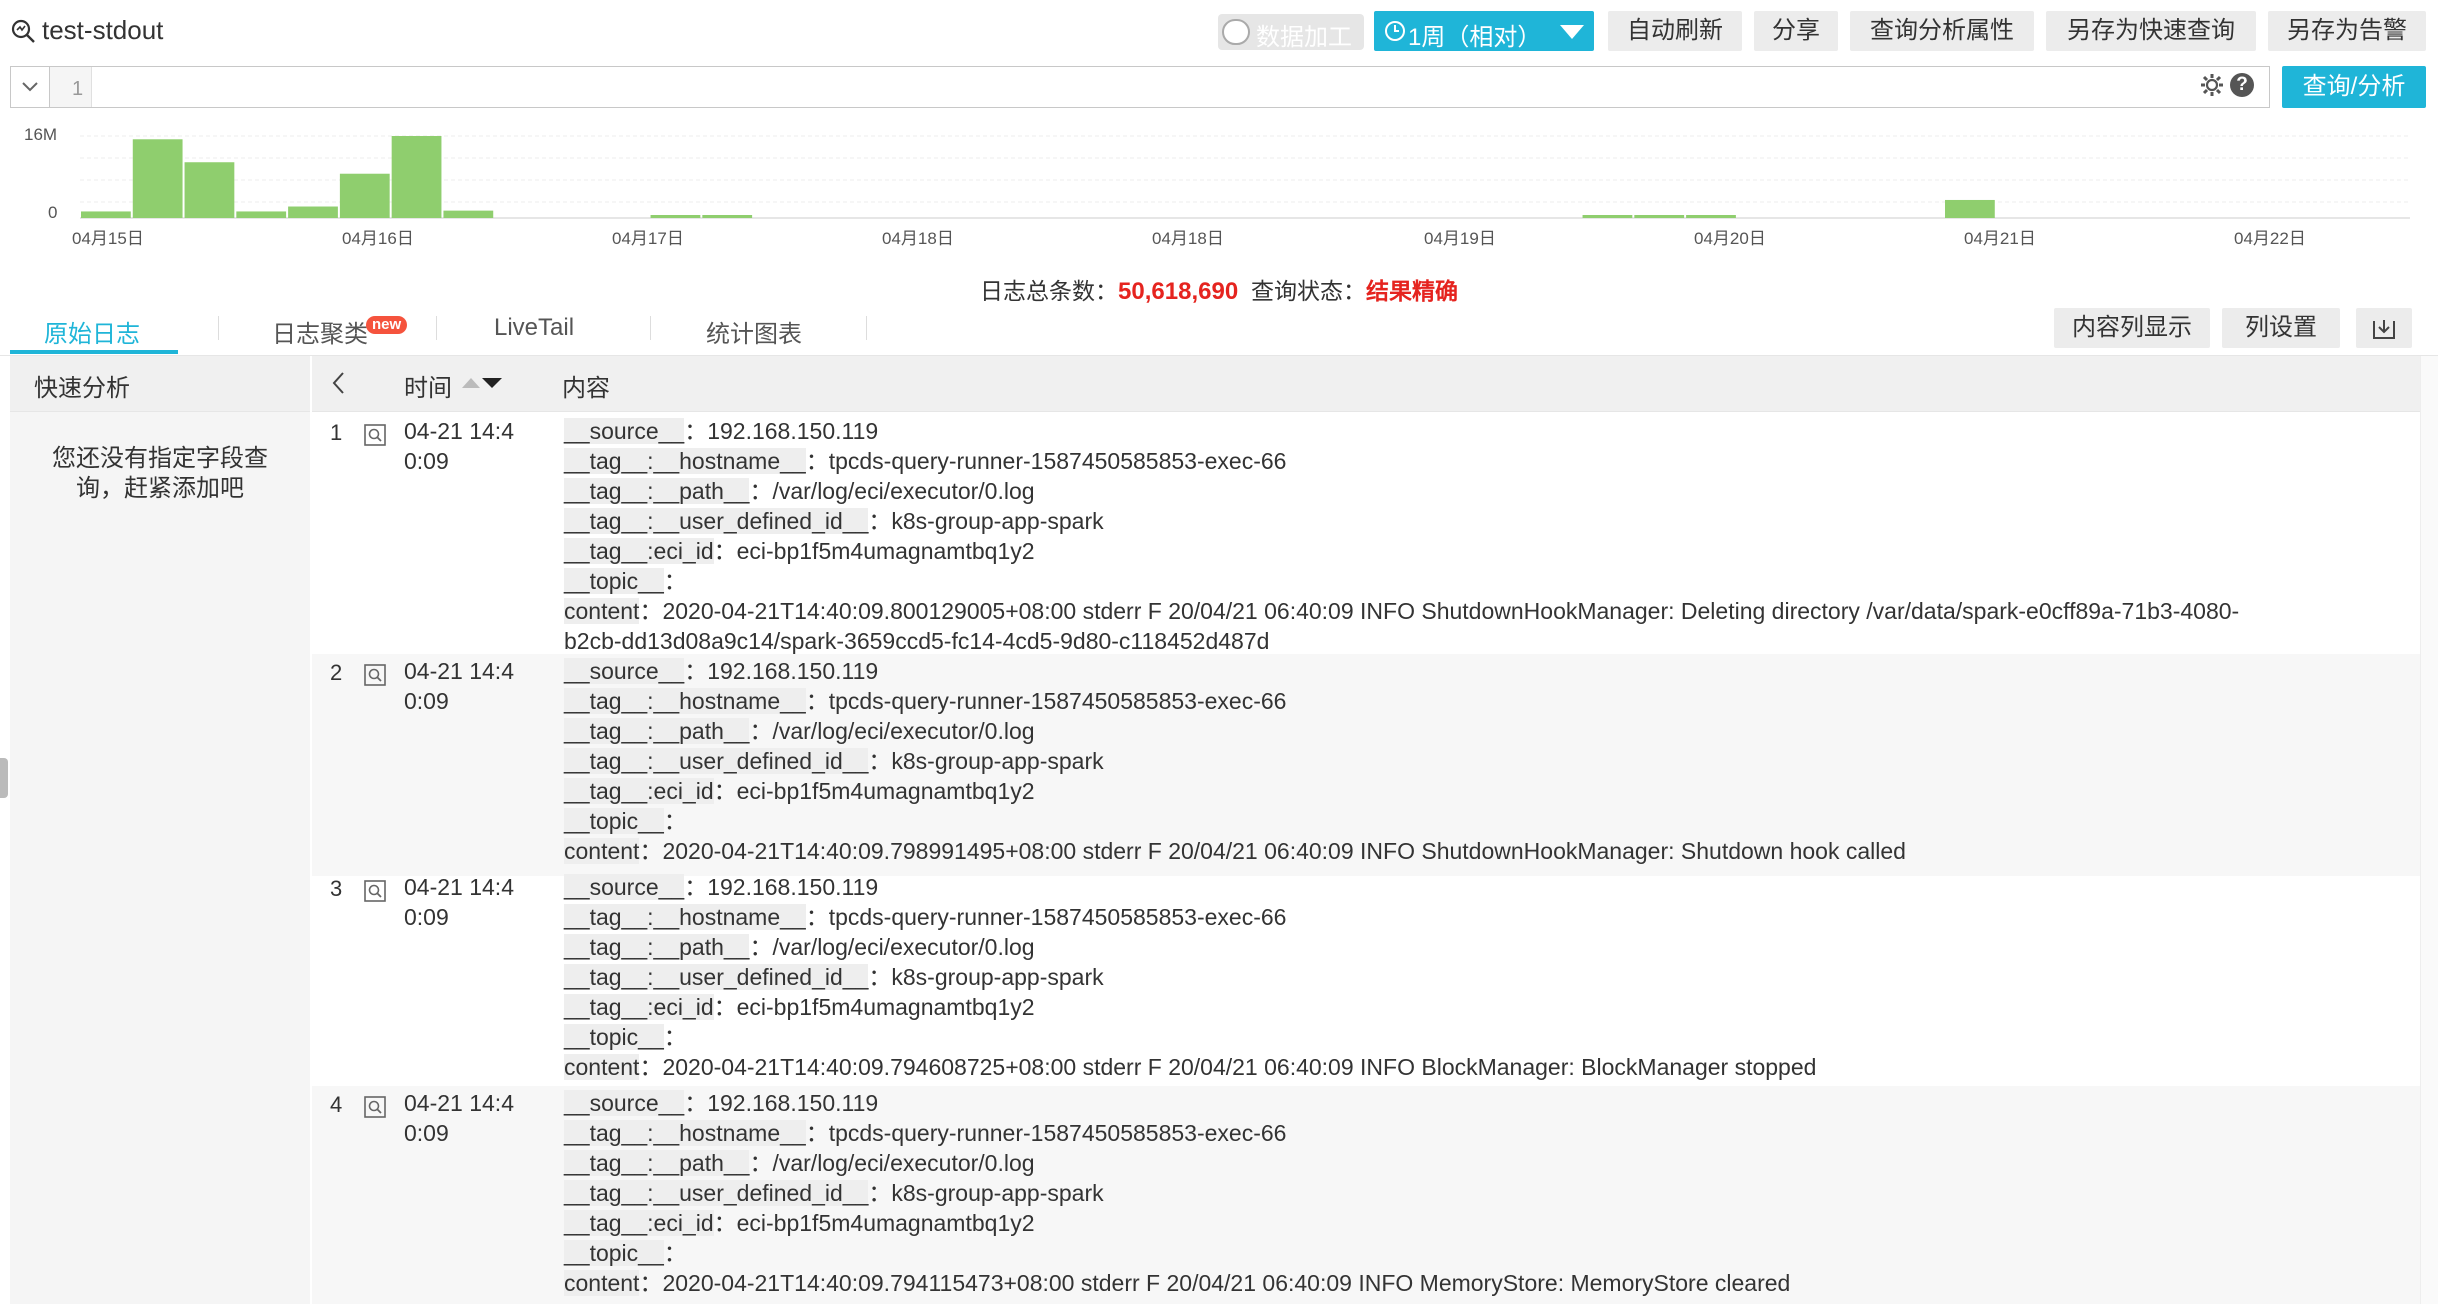 Image resolution: width=2438 pixels, height=1304 pixels. What do you see at coordinates (482, 383) in the screenshot?
I see `sort-icon` at bounding box center [482, 383].